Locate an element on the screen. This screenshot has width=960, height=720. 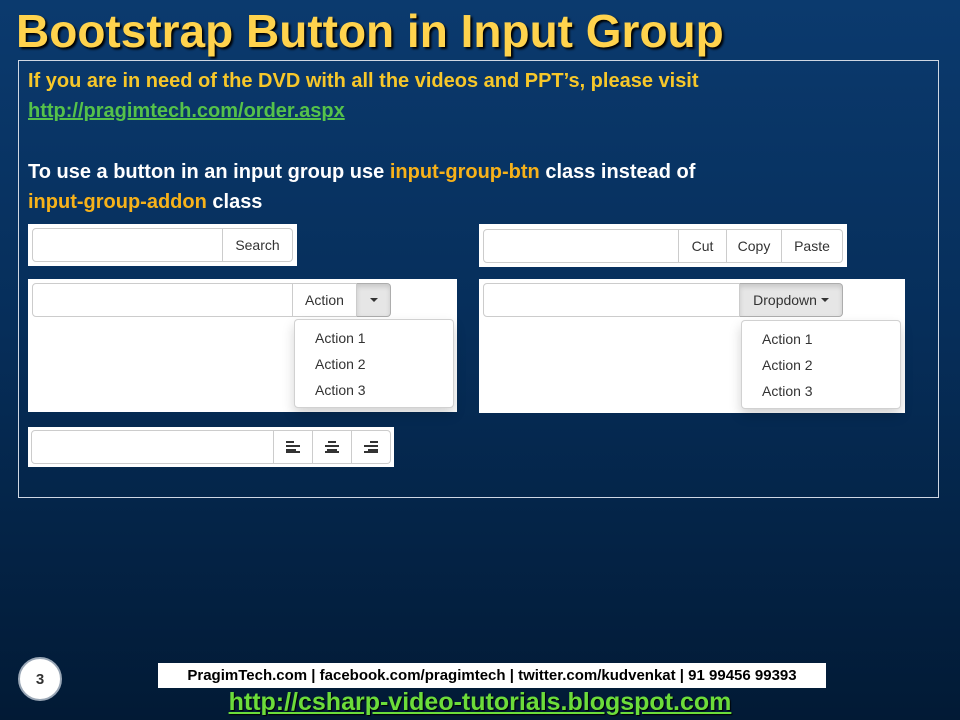
align-center-button is located at coordinates (332, 447).